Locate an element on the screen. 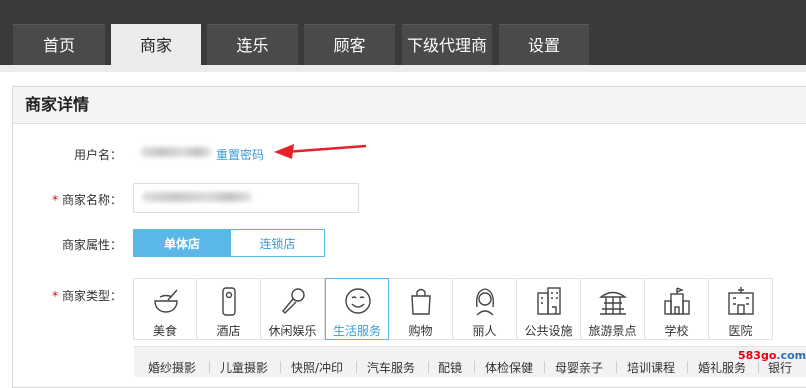 This screenshot has width=806, height=388. attribute-label: 商家属性： is located at coordinates (91, 245).